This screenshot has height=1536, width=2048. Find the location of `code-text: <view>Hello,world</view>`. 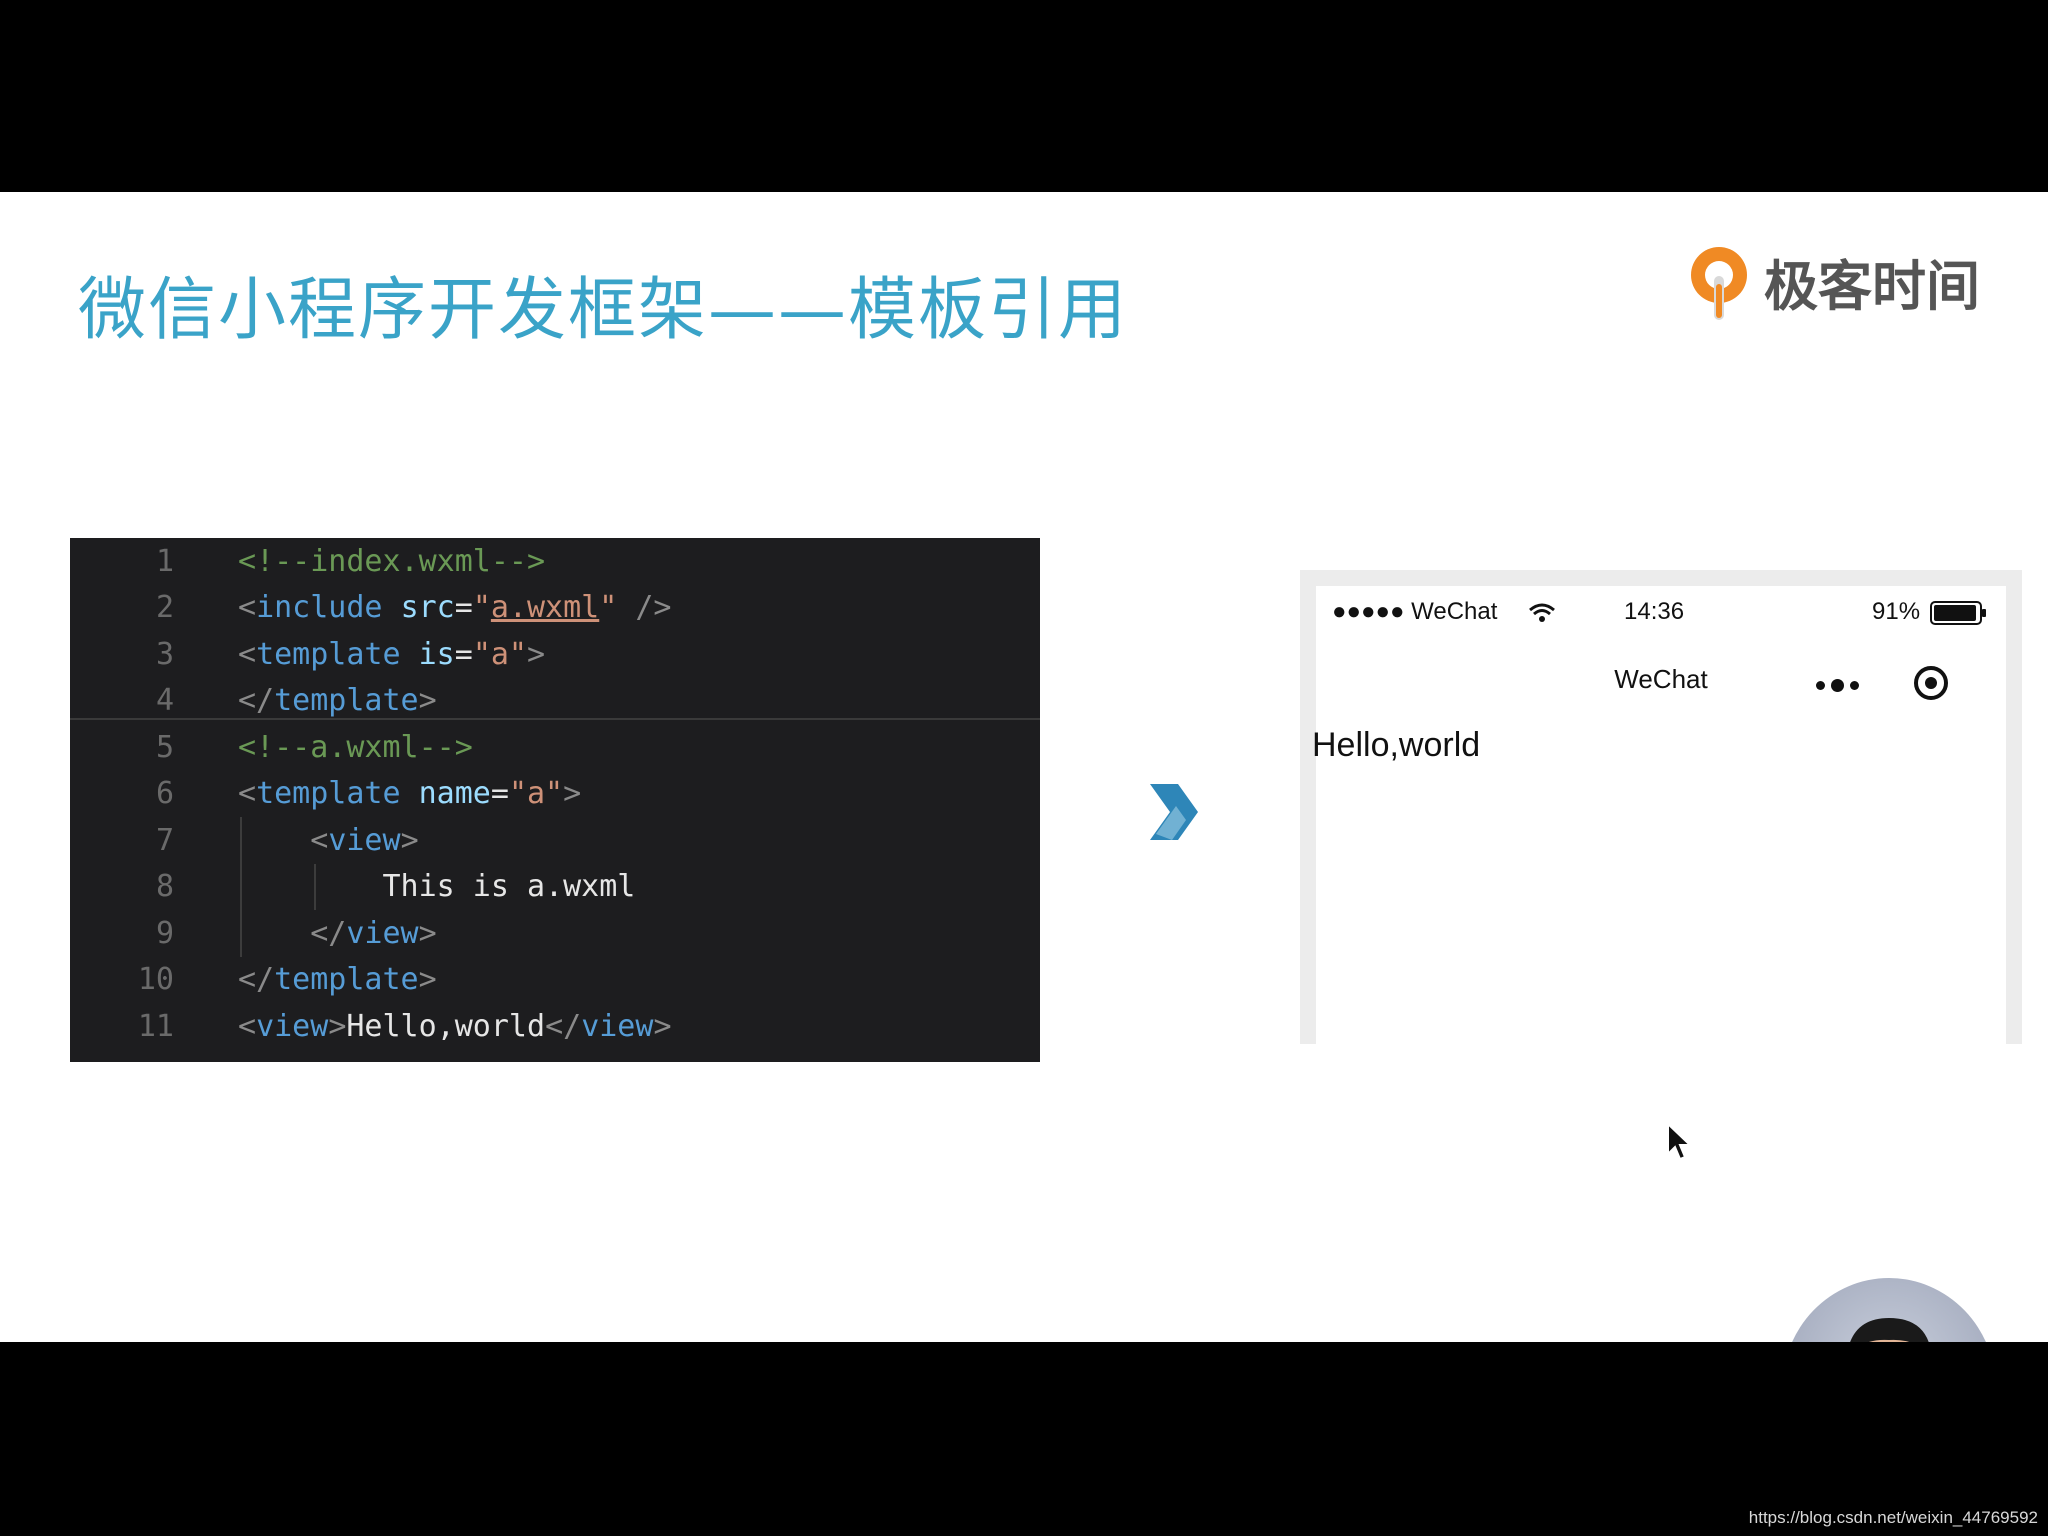

code-text: <view>Hello,world</view> is located at coordinates (455, 1026).